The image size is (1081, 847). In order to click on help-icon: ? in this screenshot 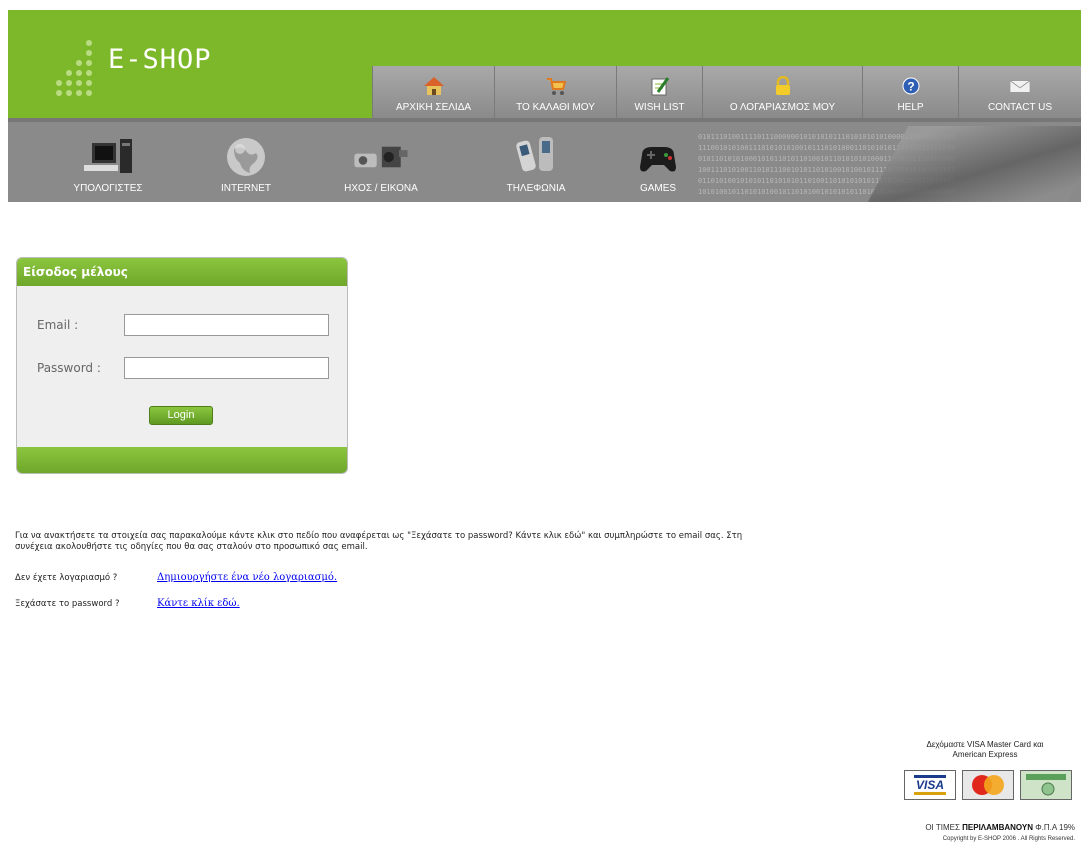, I will do `click(911, 86)`.